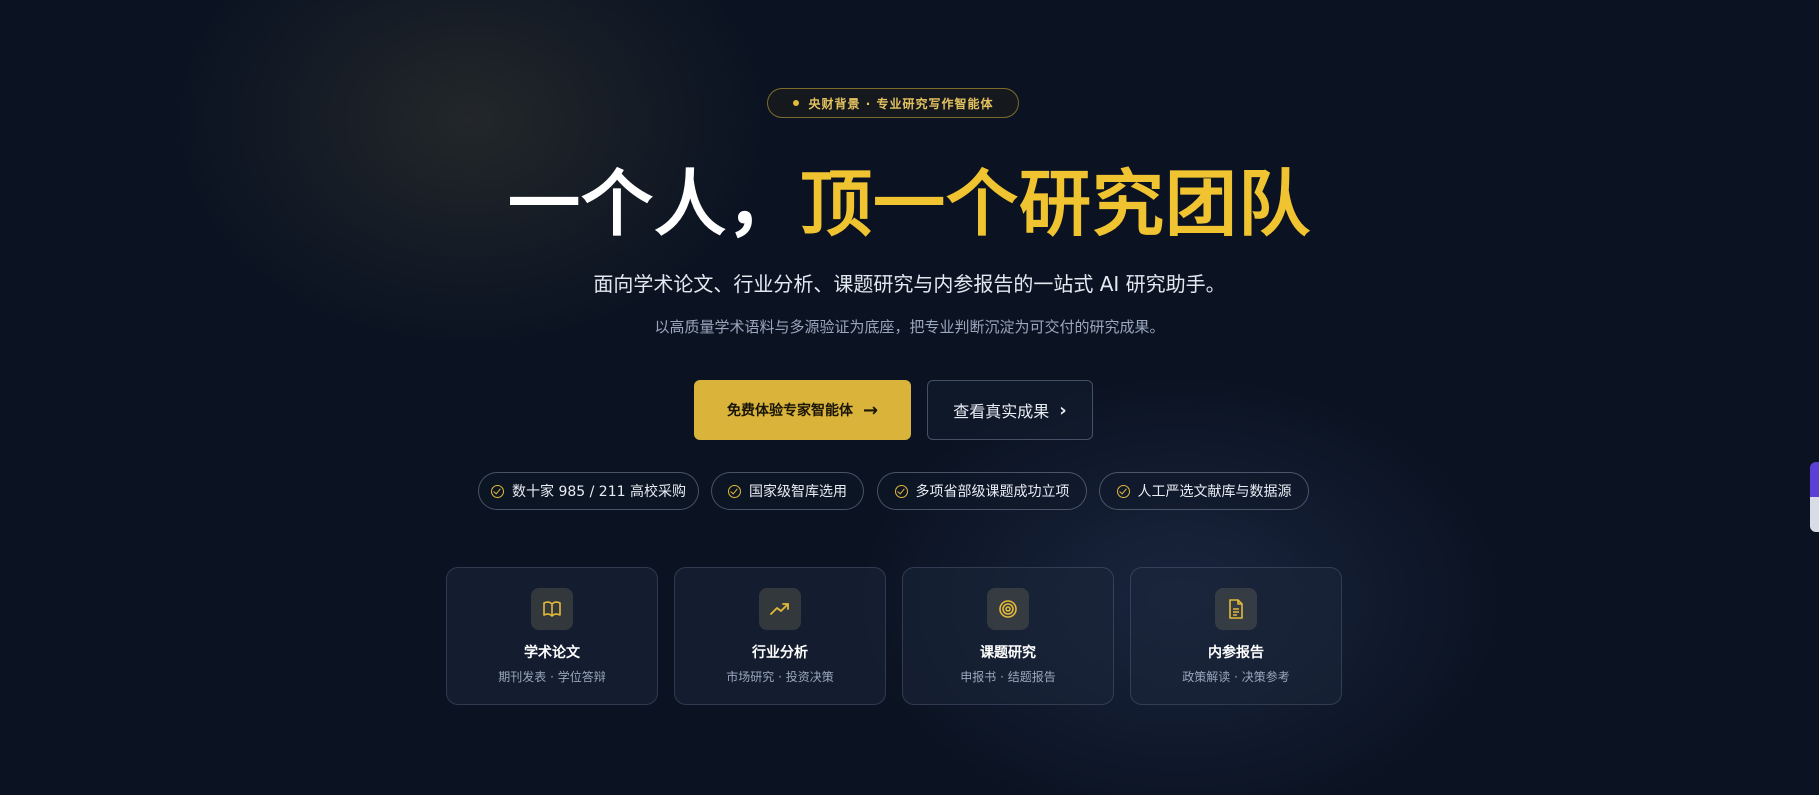 The image size is (1819, 795). I want to click on highlight-pill: 多项省部级课题成功立项, so click(982, 491).